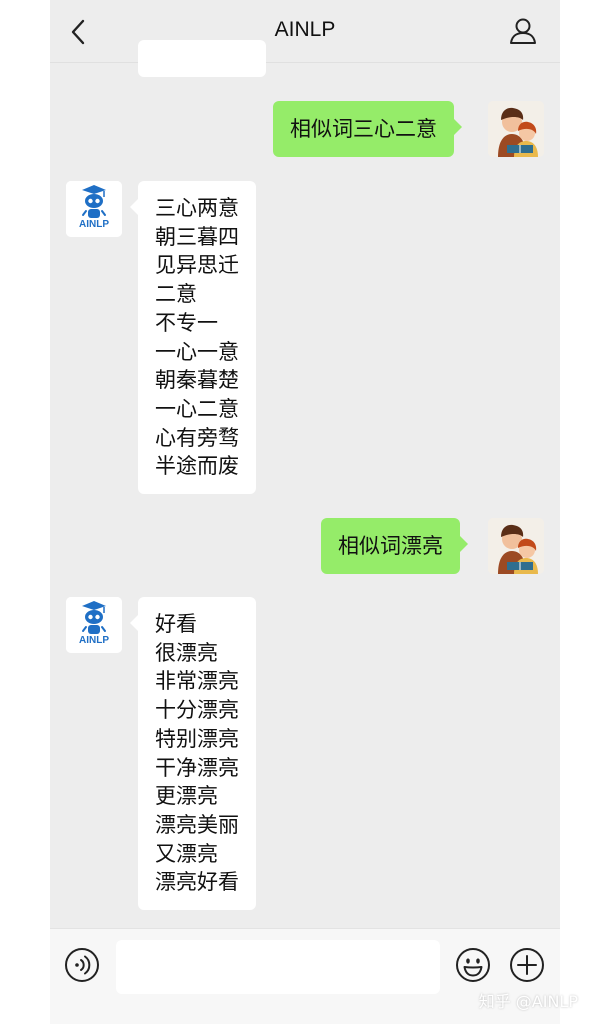 This screenshot has width=594, height=1024. I want to click on message-line: 朝秦暮楚, so click(197, 380).